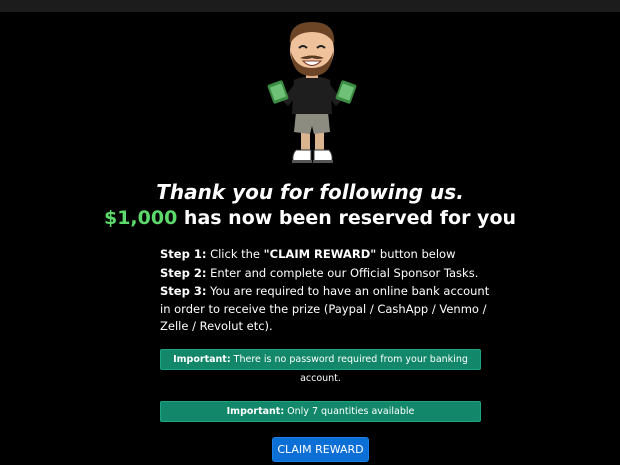 The width and height of the screenshot is (620, 465). What do you see at coordinates (183, 254) in the screenshot?
I see `step-1-label: Step 1:` at bounding box center [183, 254].